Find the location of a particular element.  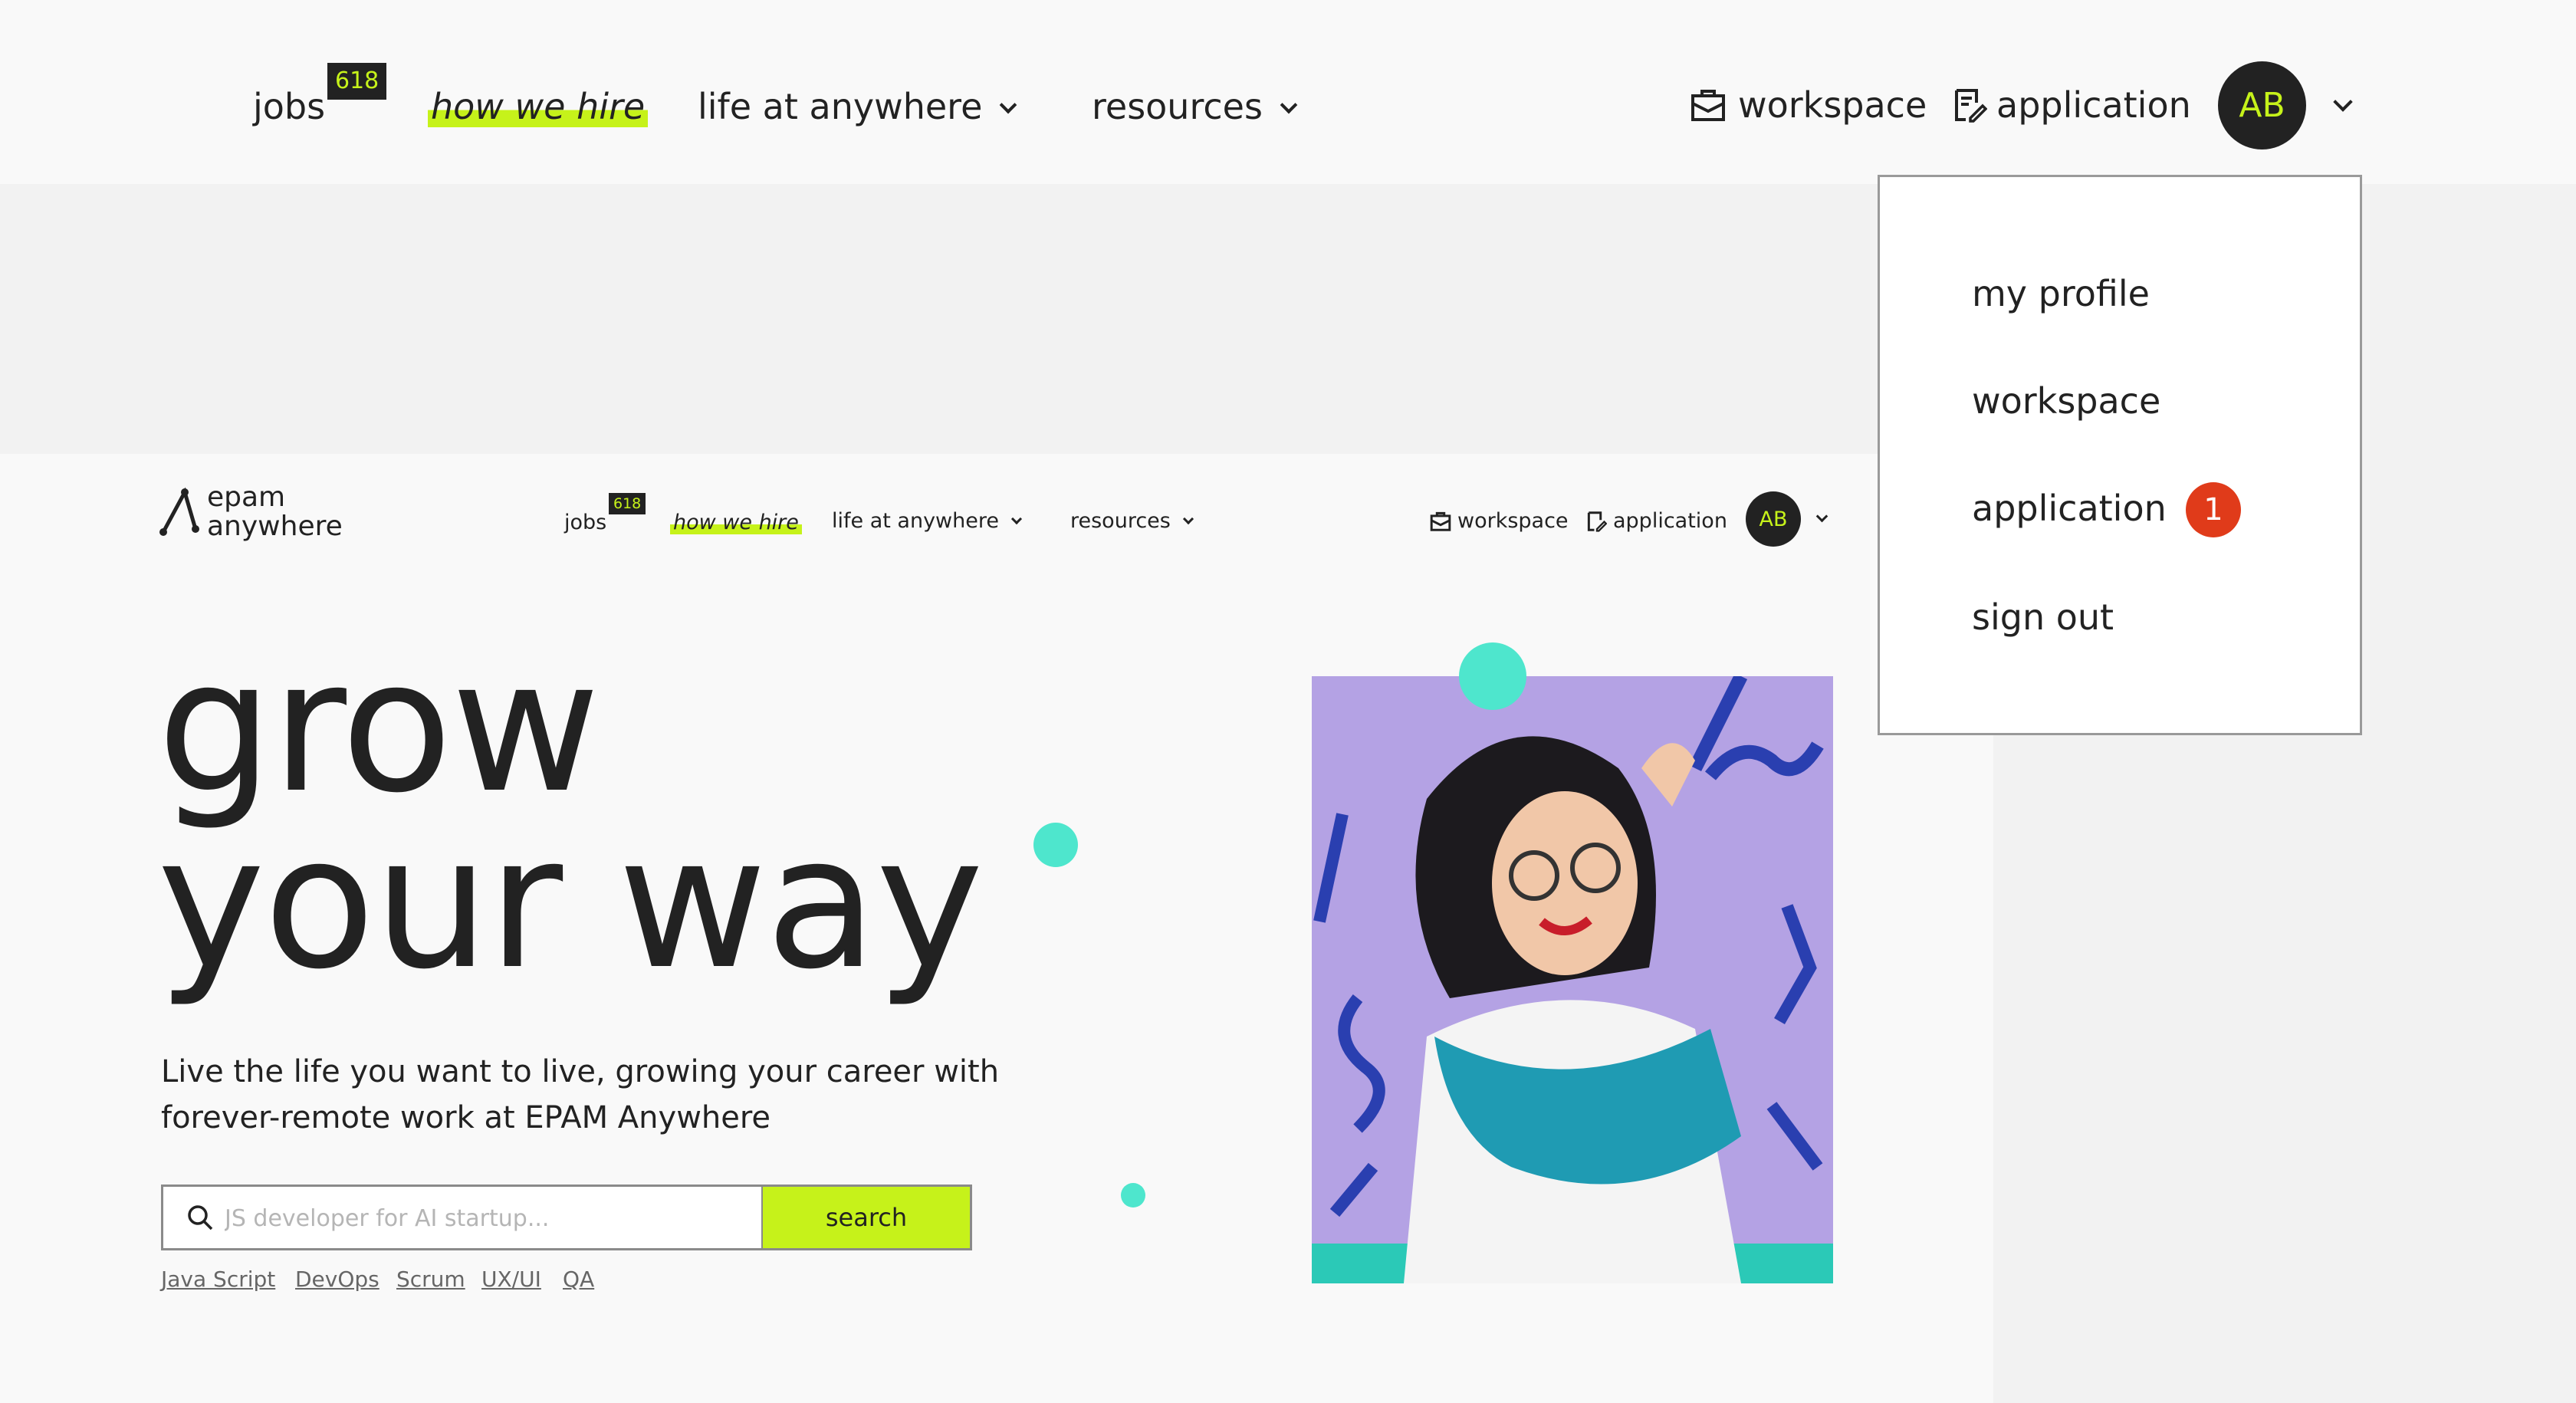

page-nav-life-menu: life at anywhere is located at coordinates (928, 521).